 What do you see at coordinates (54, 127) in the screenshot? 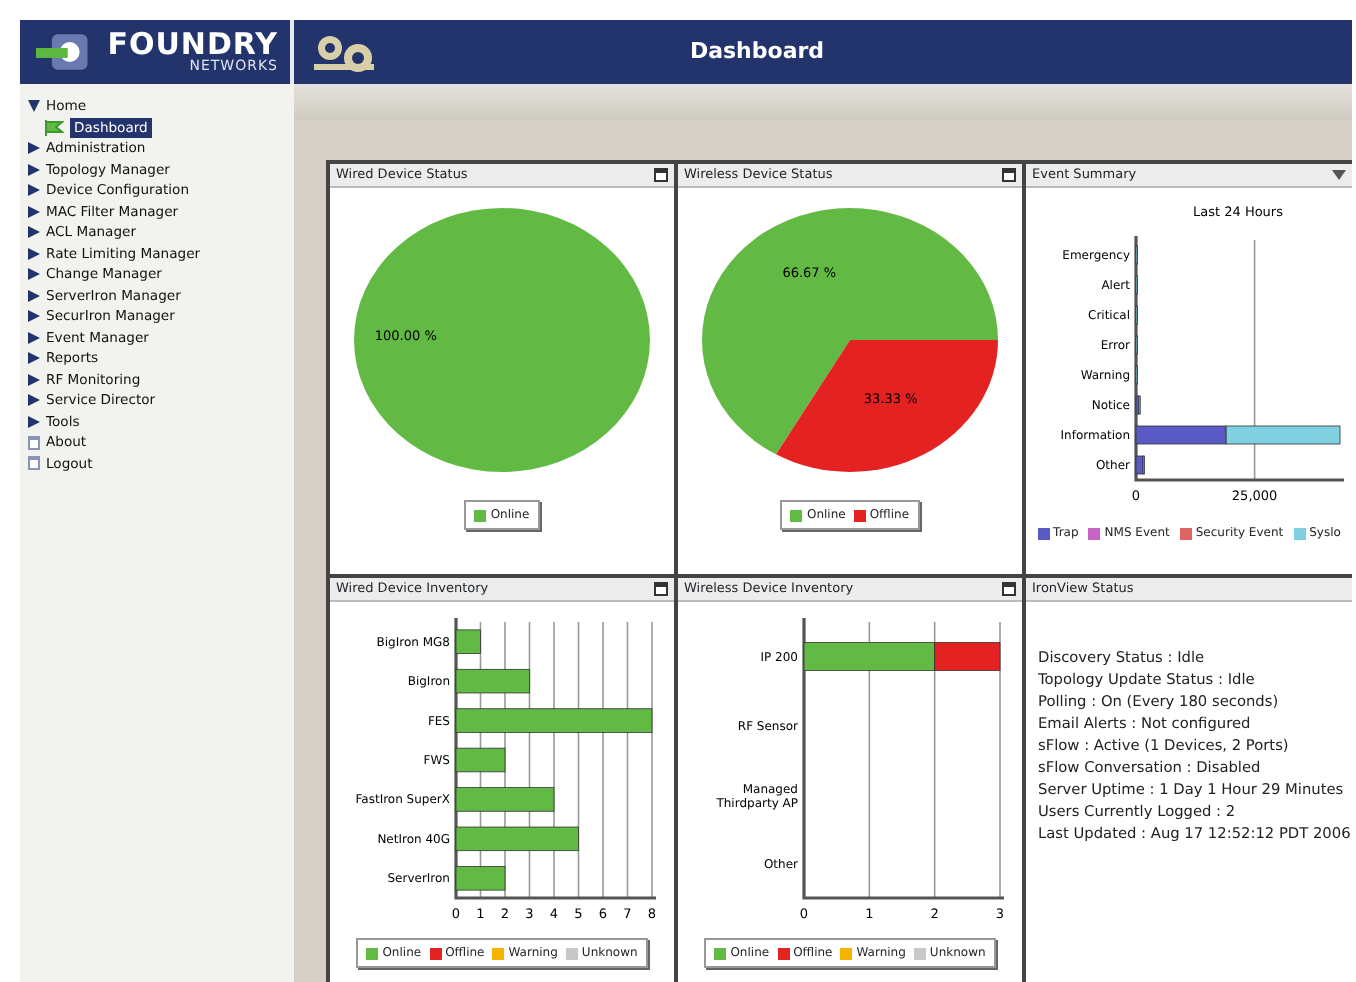
I see `flag-icon` at bounding box center [54, 127].